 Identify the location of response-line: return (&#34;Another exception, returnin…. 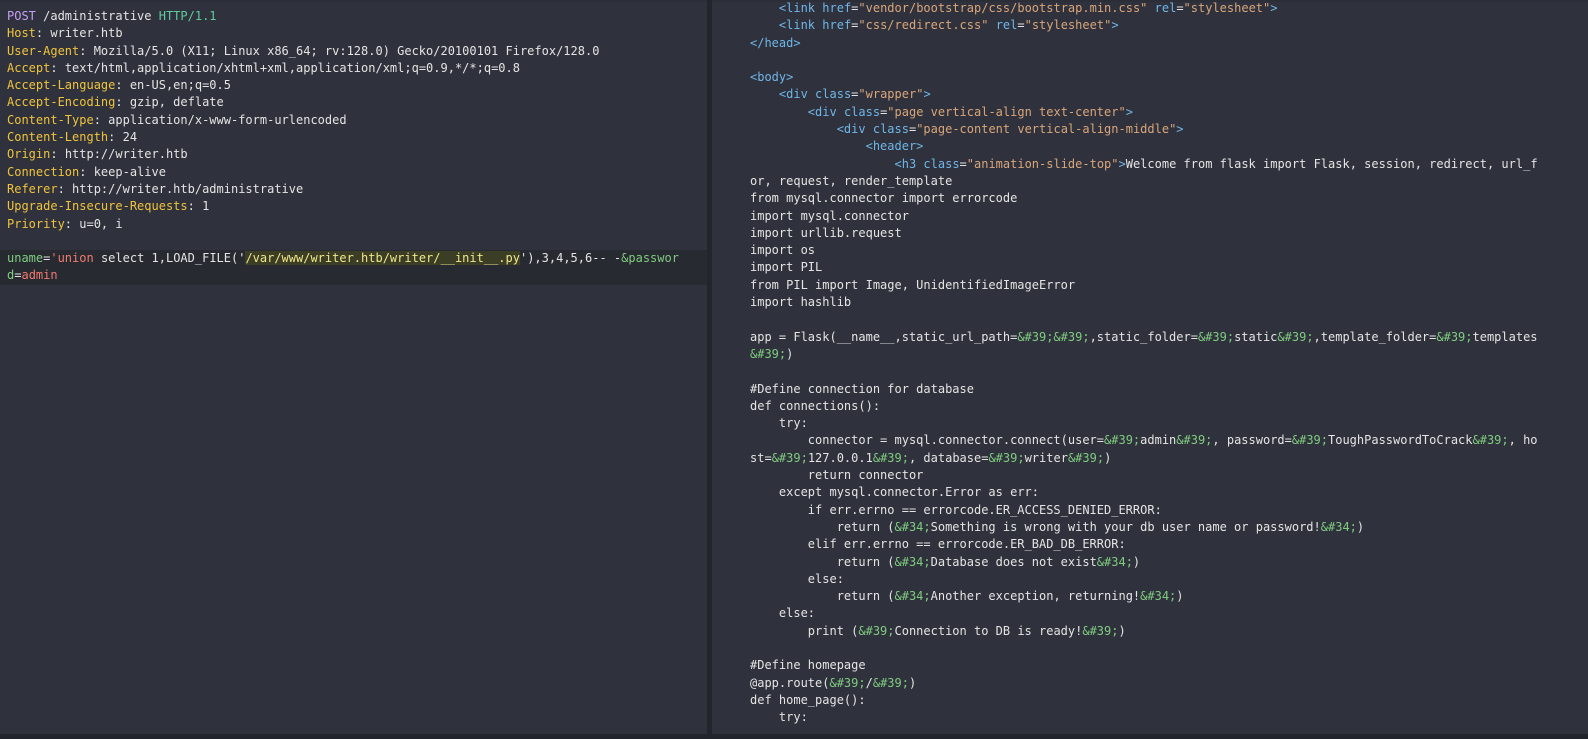
(1150, 596).